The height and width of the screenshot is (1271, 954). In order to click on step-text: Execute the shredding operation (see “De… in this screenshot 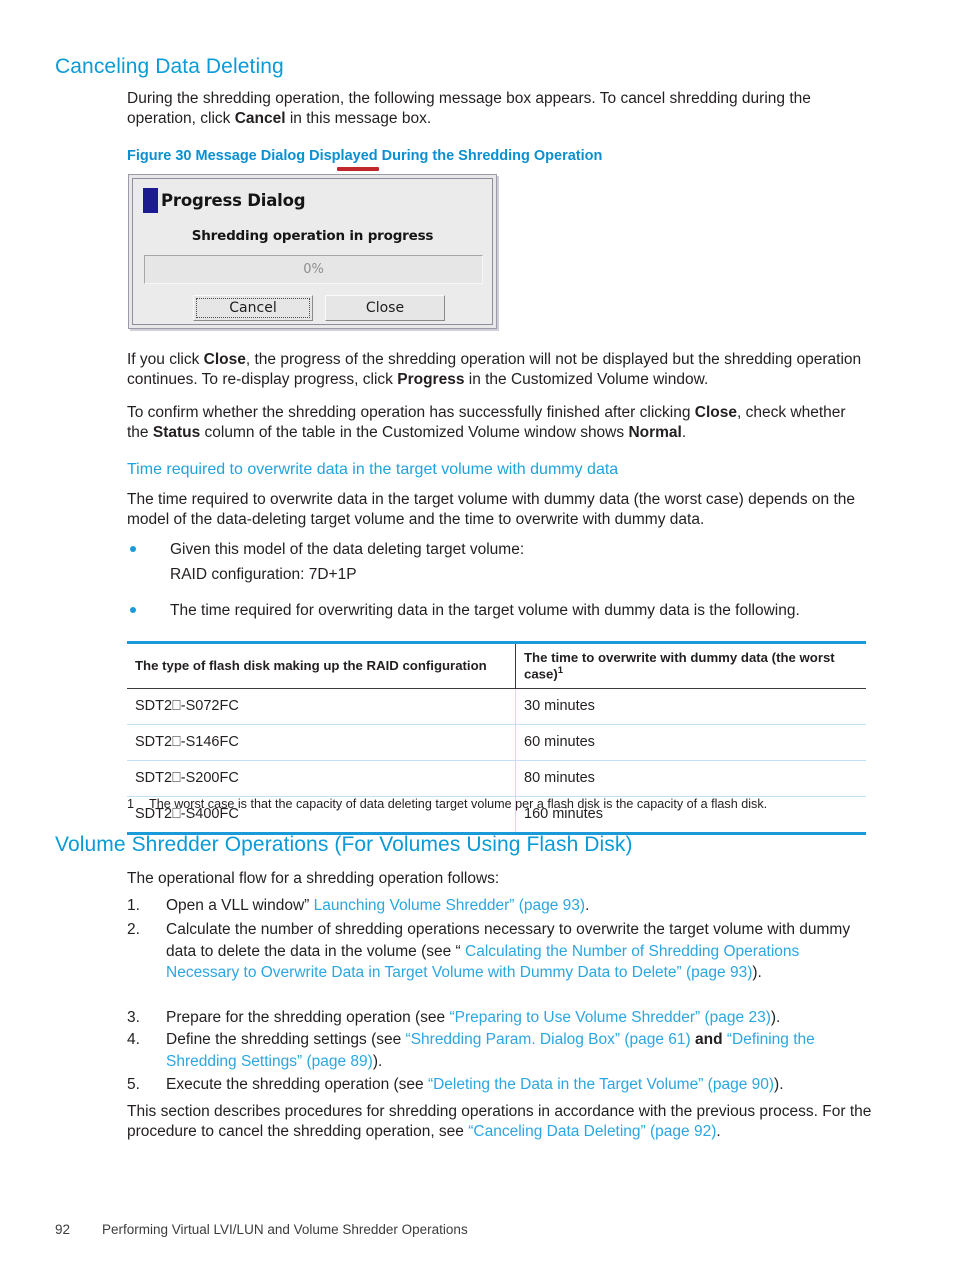, I will do `click(519, 1085)`.